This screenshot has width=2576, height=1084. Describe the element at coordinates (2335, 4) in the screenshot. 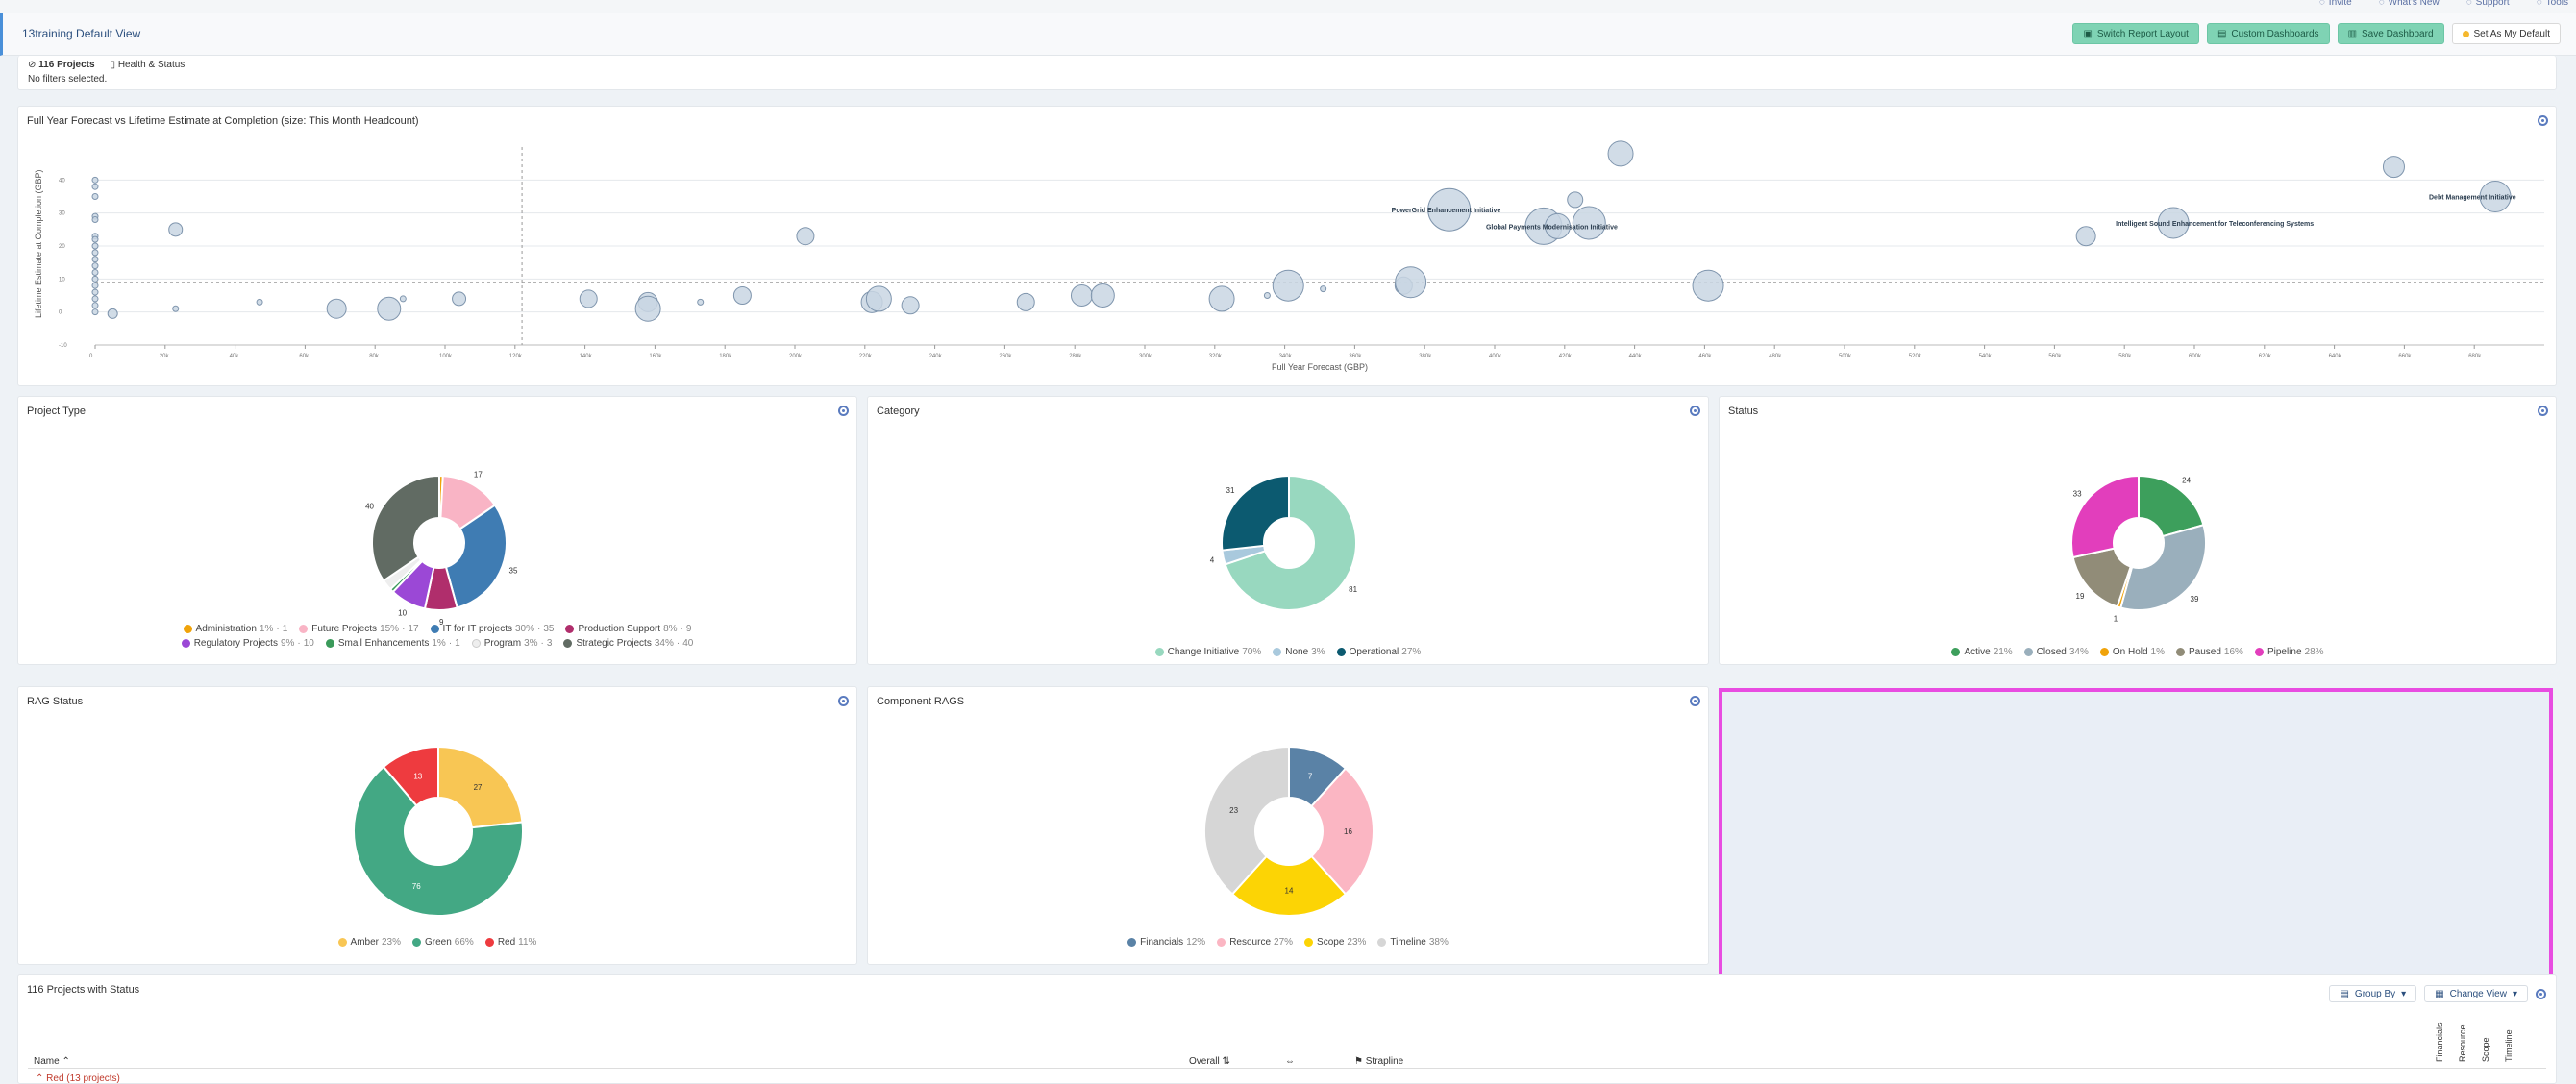

I see `toplink-invite: ◌ Invite` at that location.